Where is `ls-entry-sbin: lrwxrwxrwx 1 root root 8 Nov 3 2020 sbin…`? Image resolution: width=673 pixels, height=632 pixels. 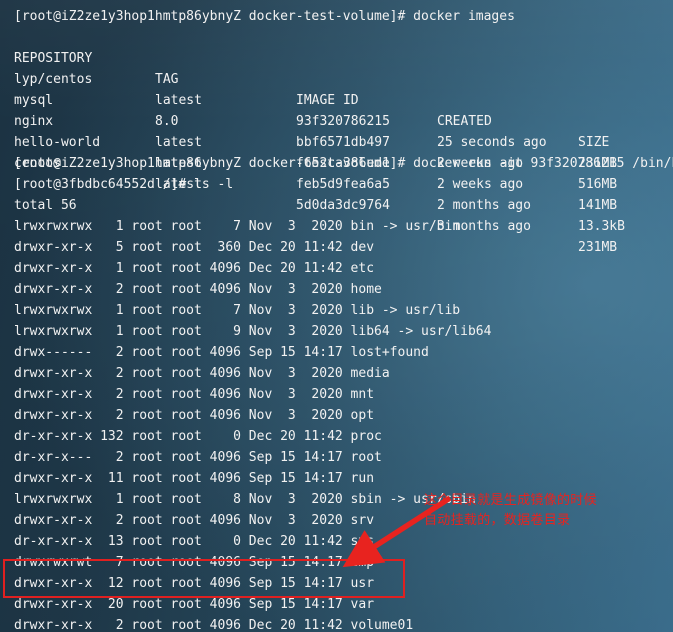
ls-entry-sbin: lrwxrwxrwx 1 root root 8 Nov 3 2020 sbin… is located at coordinates (245, 499).